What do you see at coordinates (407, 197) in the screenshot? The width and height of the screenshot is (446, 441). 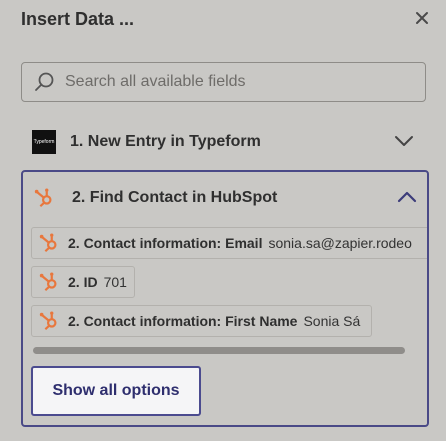 I see `chevron-up-icon` at bounding box center [407, 197].